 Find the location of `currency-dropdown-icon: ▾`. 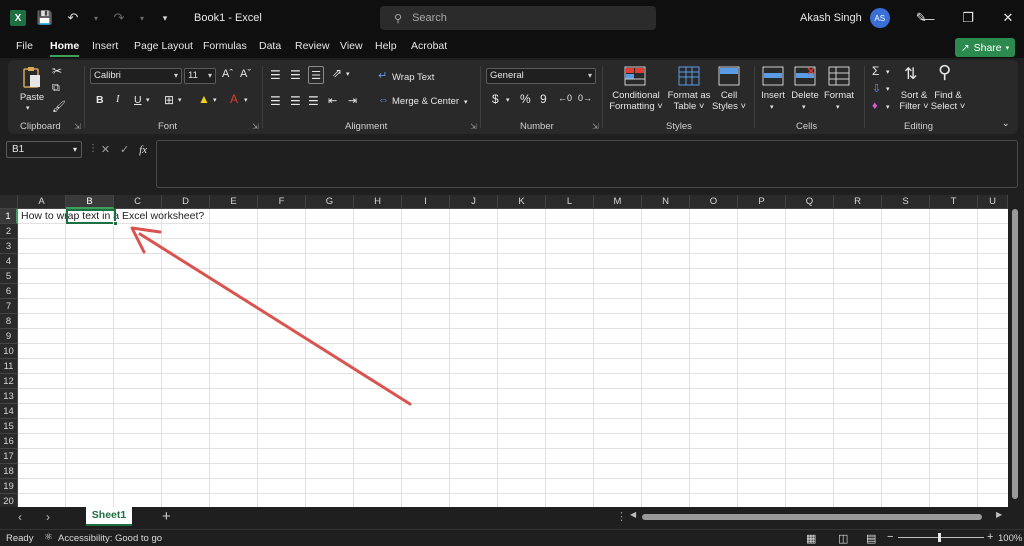

currency-dropdown-icon: ▾ is located at coordinates (508, 100).